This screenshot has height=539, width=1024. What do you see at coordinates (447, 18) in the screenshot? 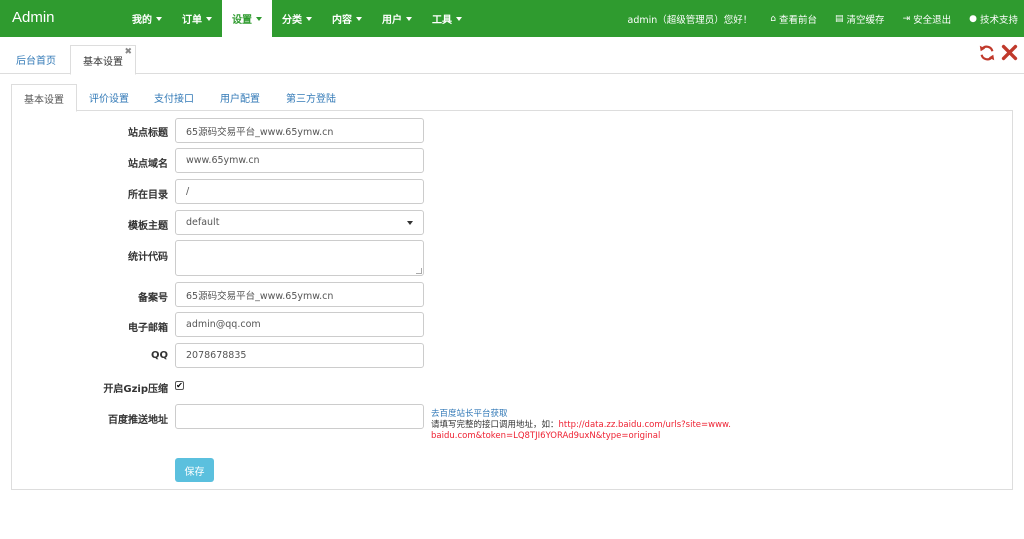
I see `menu-tools: 工具` at bounding box center [447, 18].